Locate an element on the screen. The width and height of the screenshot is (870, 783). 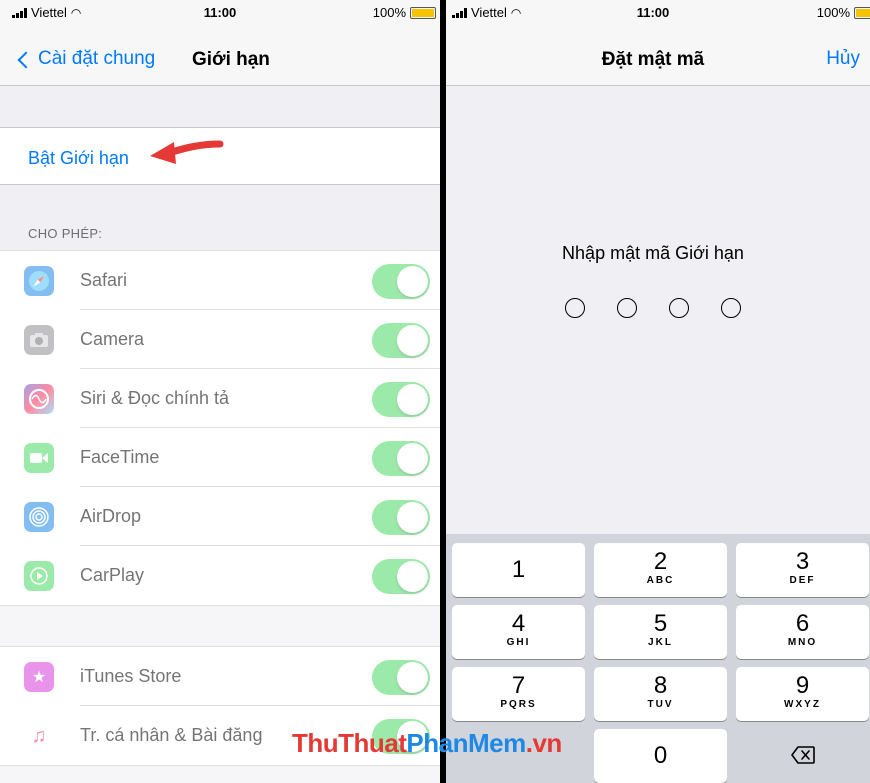
safari-toggle is located at coordinates (401, 281).